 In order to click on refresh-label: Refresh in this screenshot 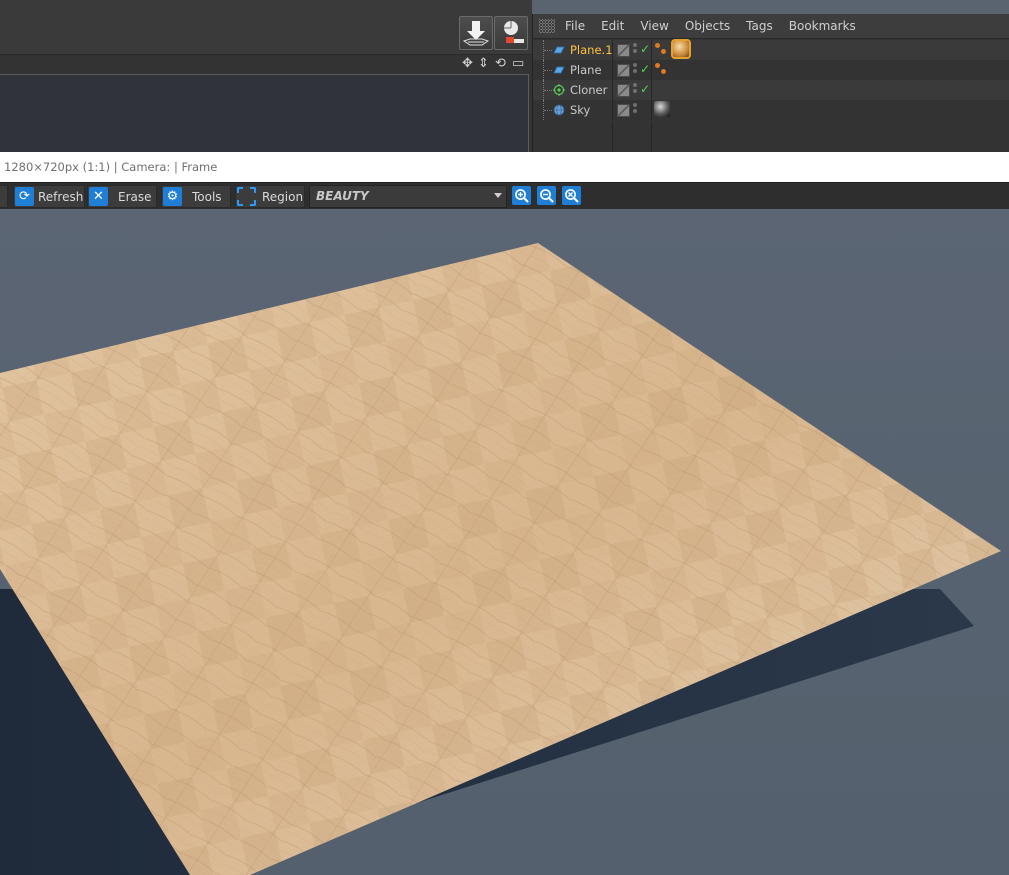, I will do `click(61, 196)`.